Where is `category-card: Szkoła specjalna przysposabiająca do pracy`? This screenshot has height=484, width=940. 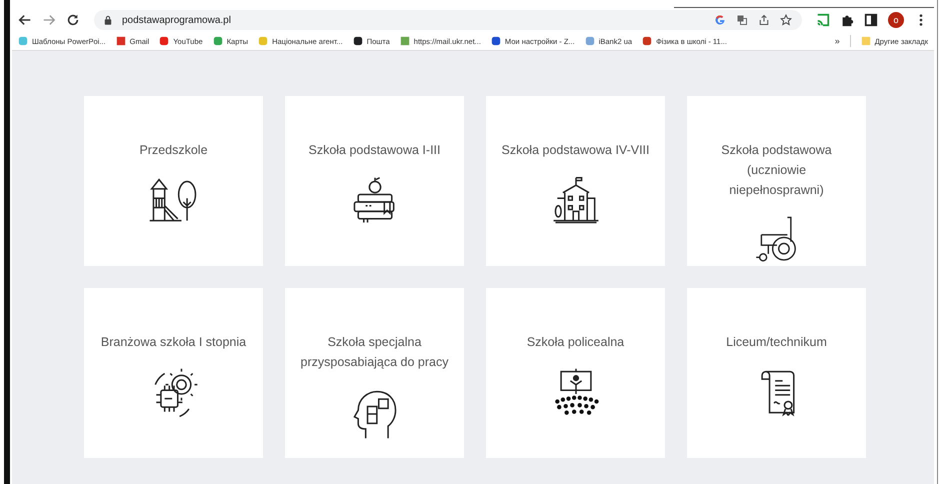 category-card: Szkoła specjalna przysposabiająca do pracy is located at coordinates (374, 373).